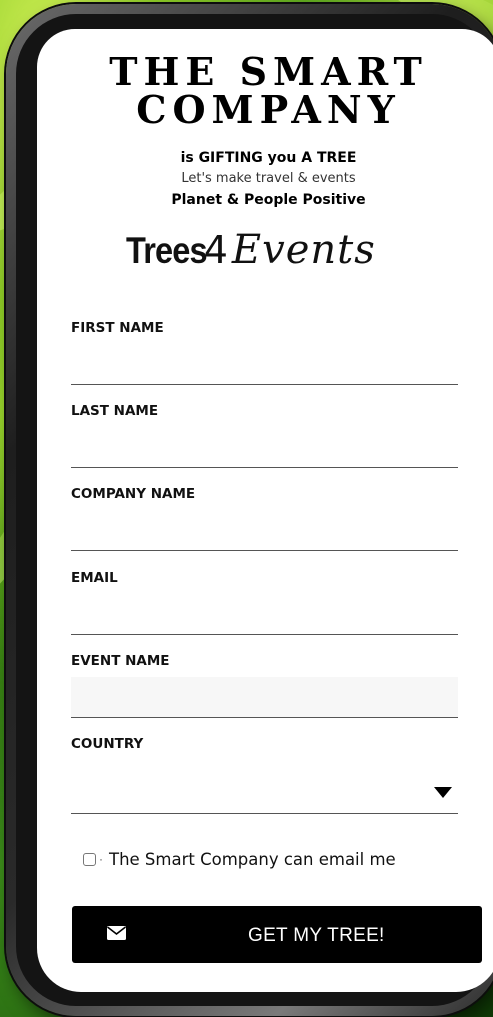  I want to click on last-name-label: LAST NAME, so click(115, 411).